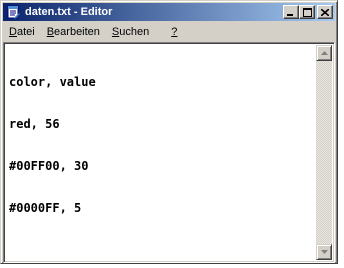 This screenshot has height=268, width=344. I want to click on minimize-button, so click(291, 12).